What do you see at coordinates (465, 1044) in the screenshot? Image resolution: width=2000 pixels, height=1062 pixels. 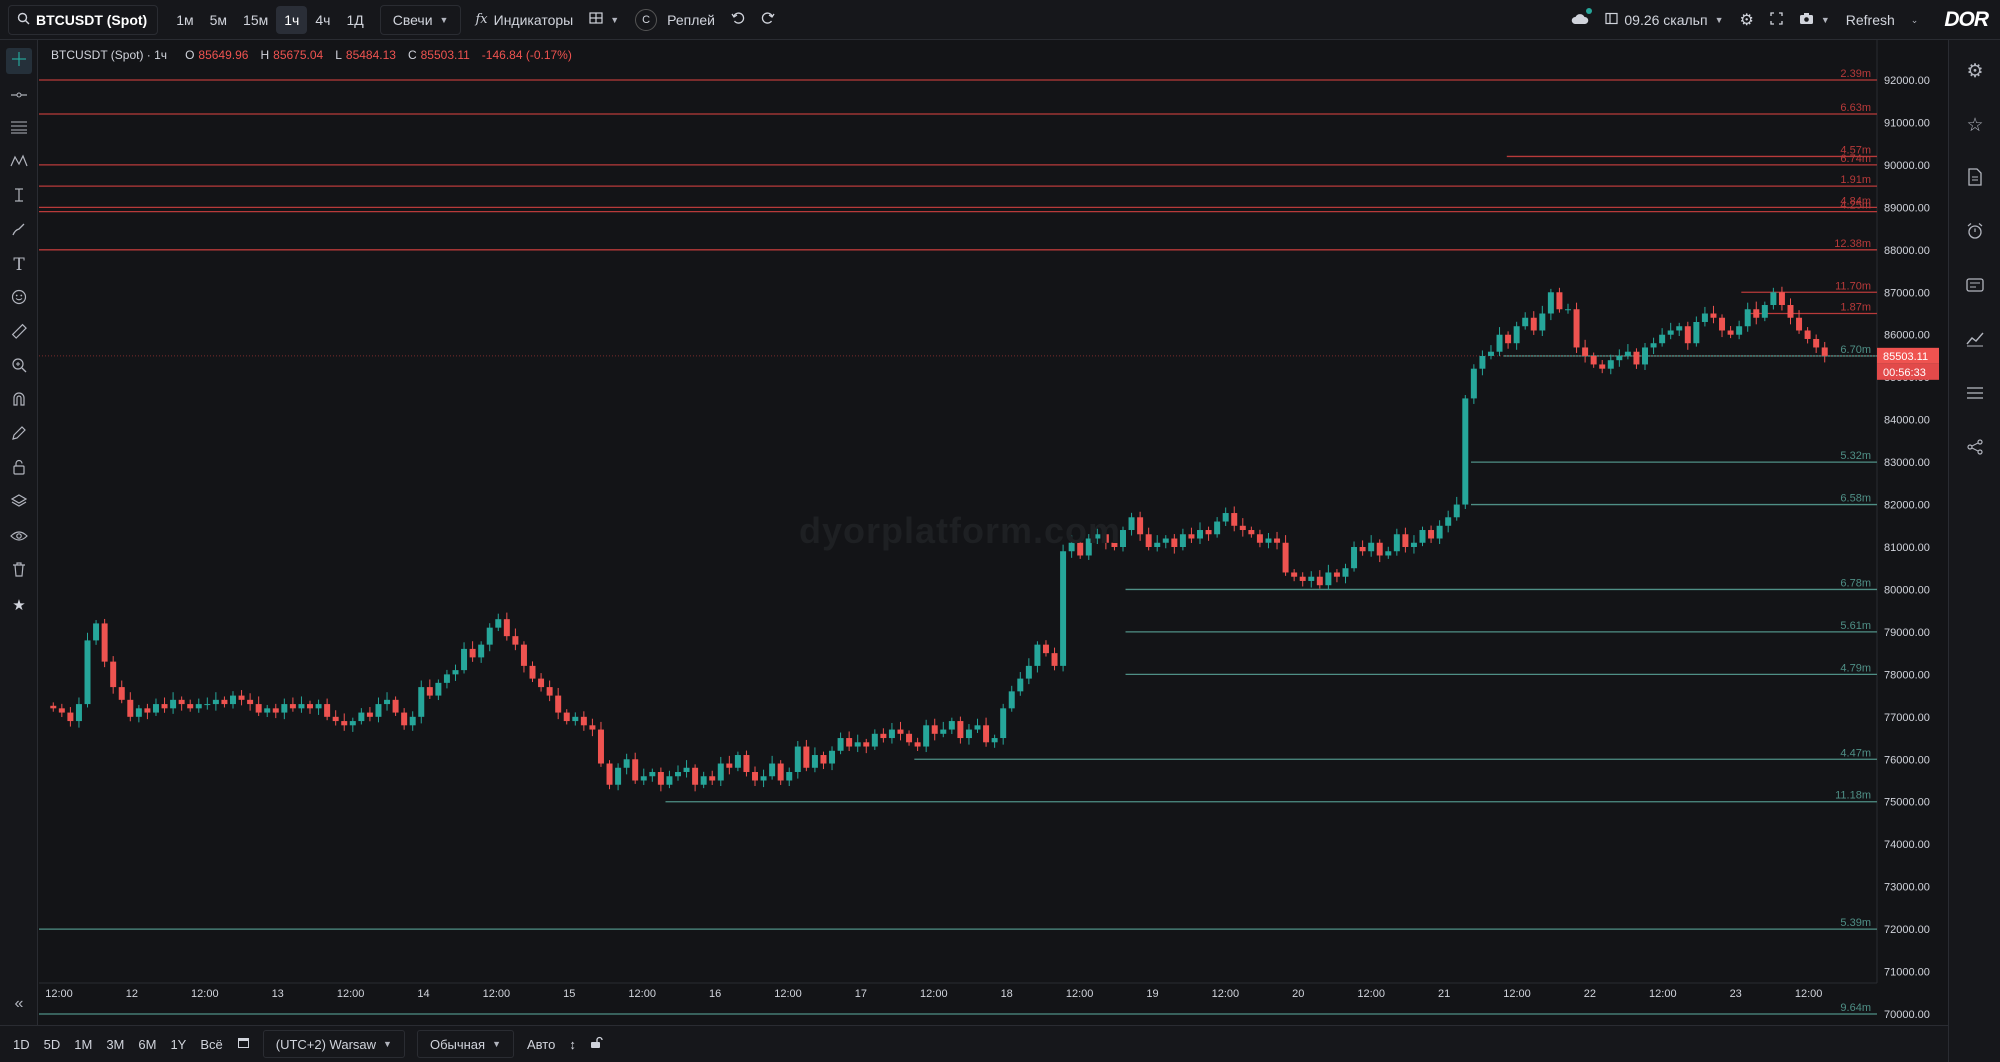 I see `scale-mode-select: Обычная ▼` at bounding box center [465, 1044].